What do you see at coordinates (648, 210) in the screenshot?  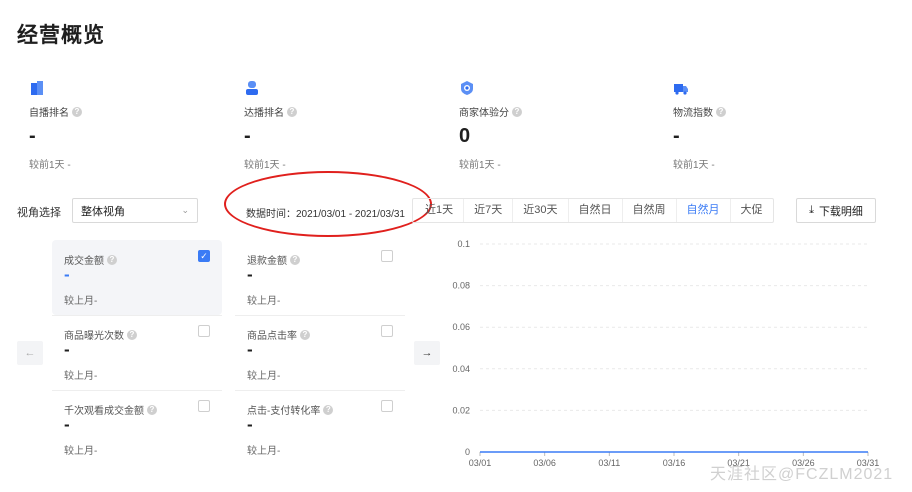 I see `period-tab: 自然周` at bounding box center [648, 210].